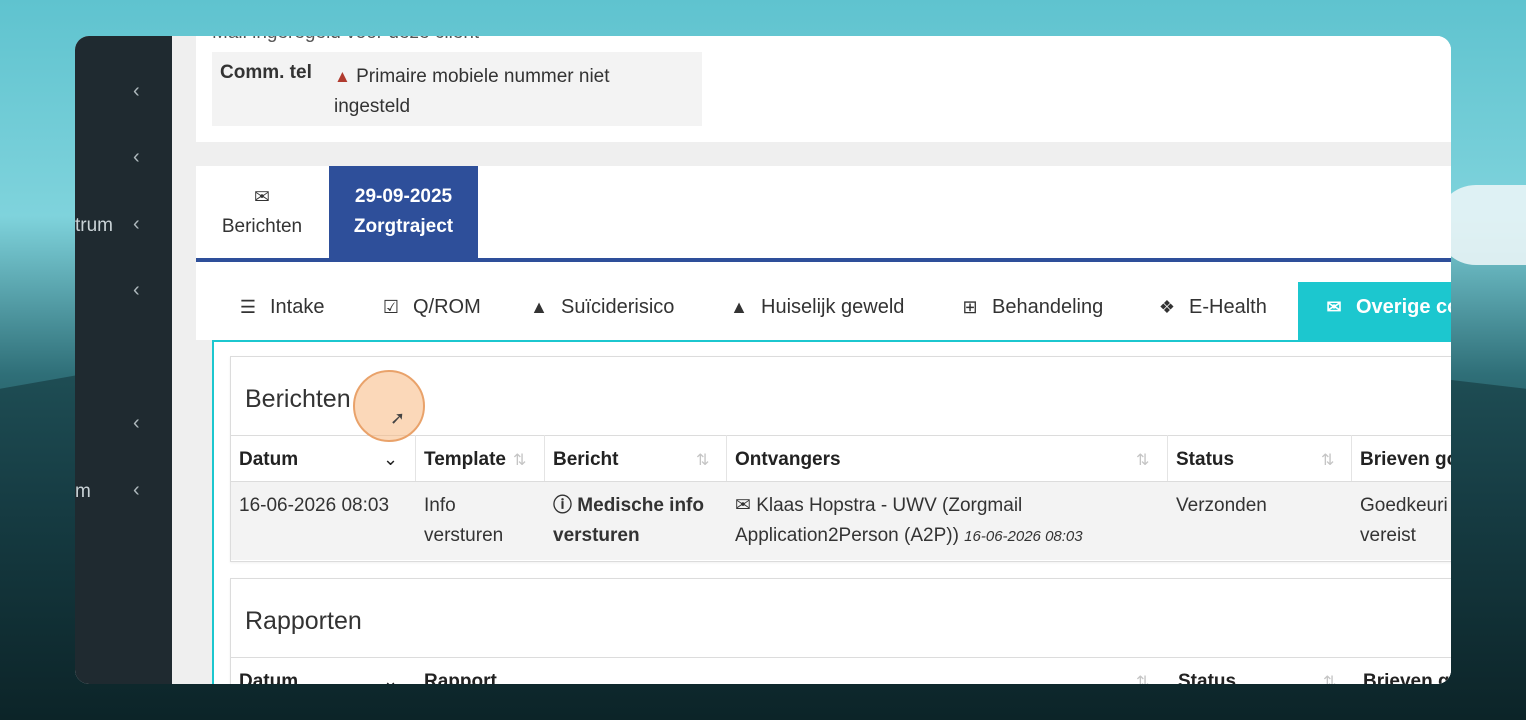 This screenshot has width=1526, height=720. What do you see at coordinates (1167, 307) in the screenshot?
I see `cubes-icon: ❖` at bounding box center [1167, 307].